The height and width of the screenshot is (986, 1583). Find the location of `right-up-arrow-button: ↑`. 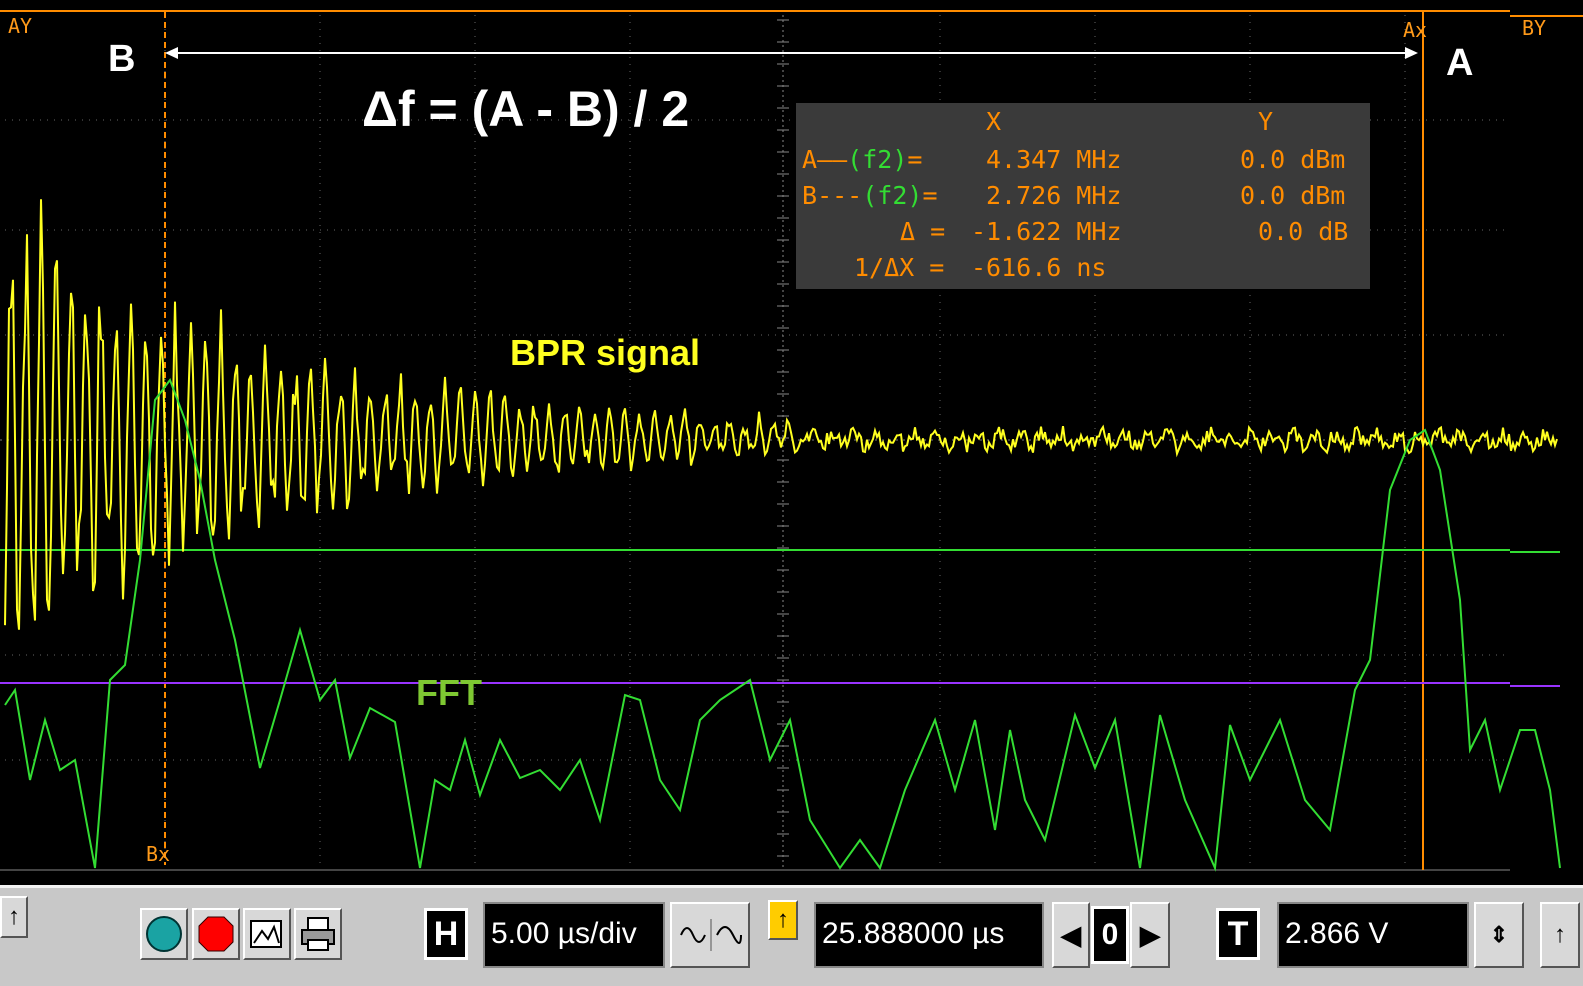

right-up-arrow-button: ↑ is located at coordinates (1560, 935).